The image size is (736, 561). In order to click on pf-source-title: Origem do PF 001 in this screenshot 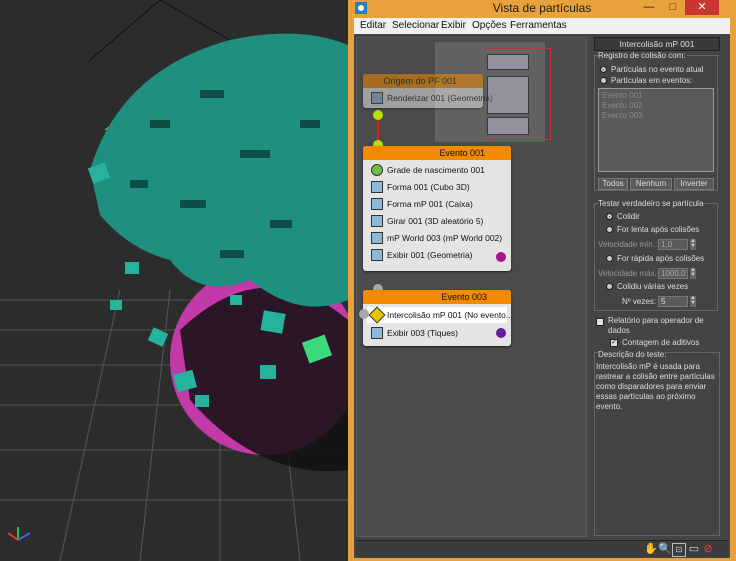, I will do `click(423, 81)`.